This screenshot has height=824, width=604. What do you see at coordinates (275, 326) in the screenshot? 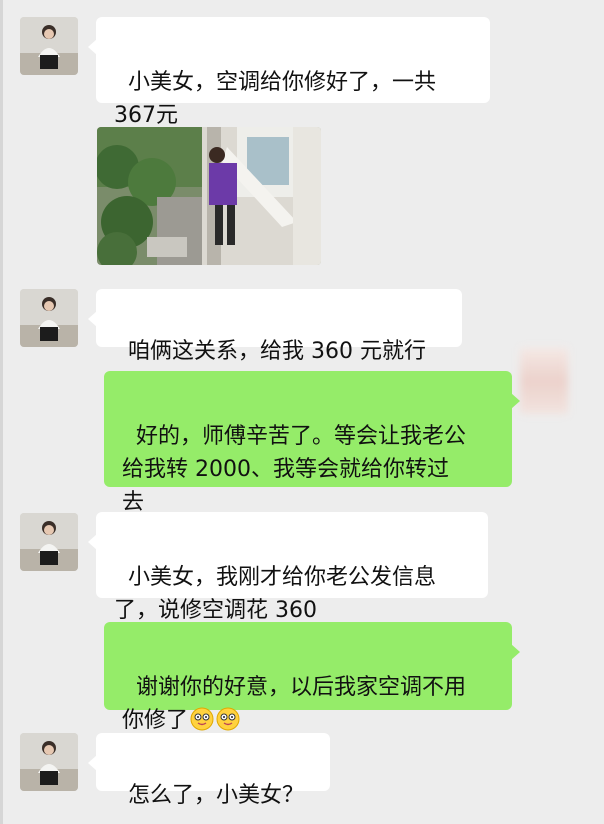
I see `message-bubble-incoming: 咱俩这关系，给我 360 元就行` at bounding box center [275, 326].